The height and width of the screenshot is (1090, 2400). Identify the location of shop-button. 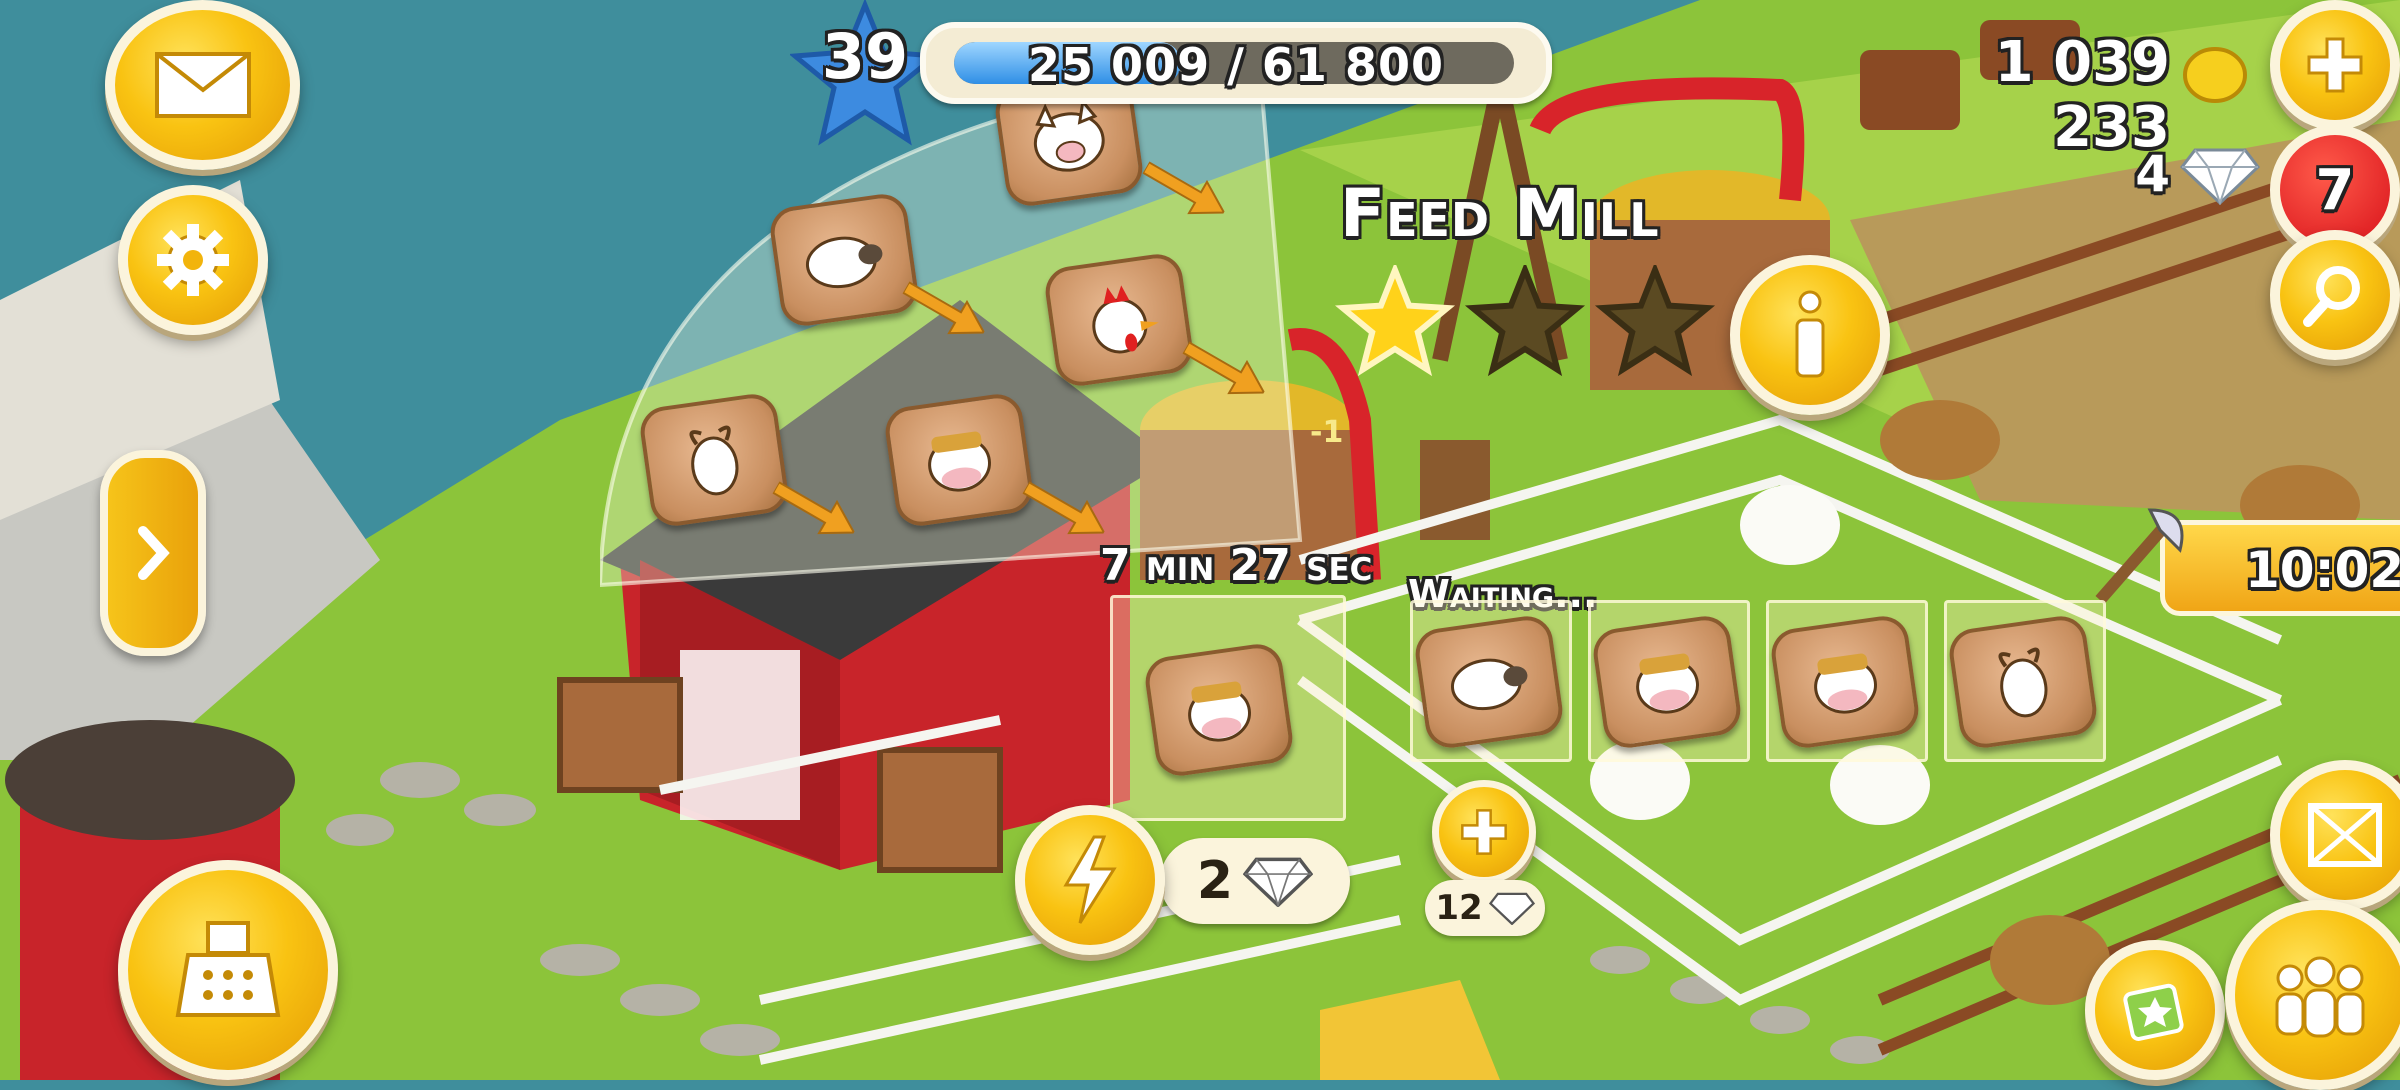
(228, 970).